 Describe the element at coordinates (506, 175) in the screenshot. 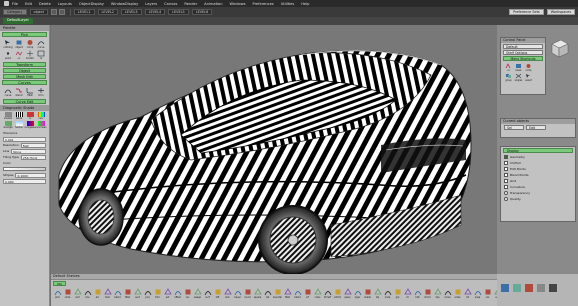

I see `blendpoints-checkbox` at that location.